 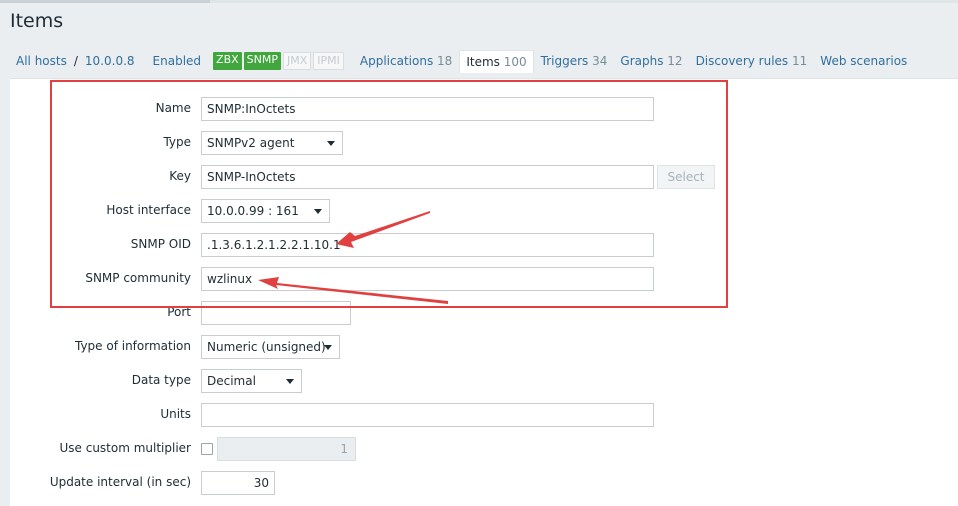 I want to click on row-units: Units, so click(x=484, y=415).